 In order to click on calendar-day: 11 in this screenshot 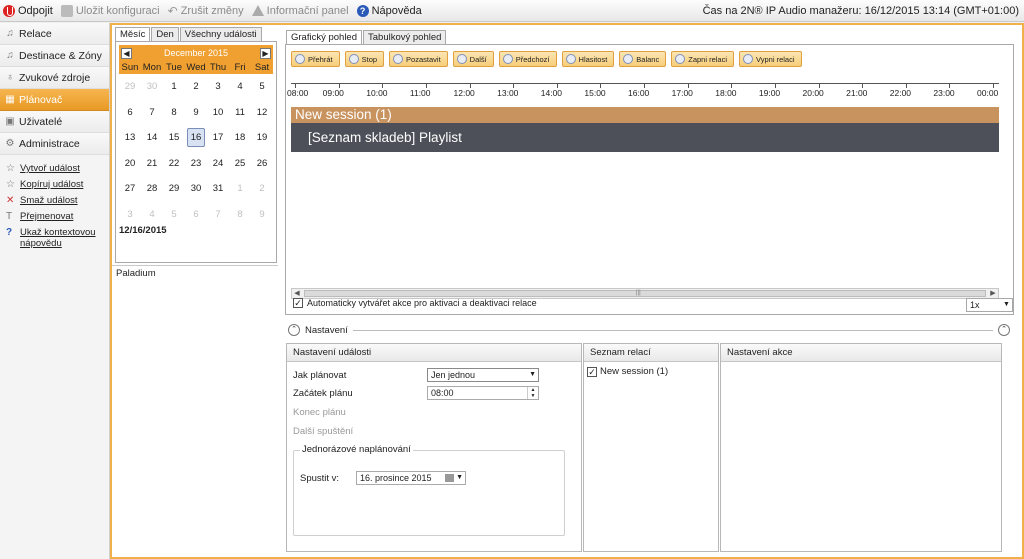, I will do `click(240, 113)`.